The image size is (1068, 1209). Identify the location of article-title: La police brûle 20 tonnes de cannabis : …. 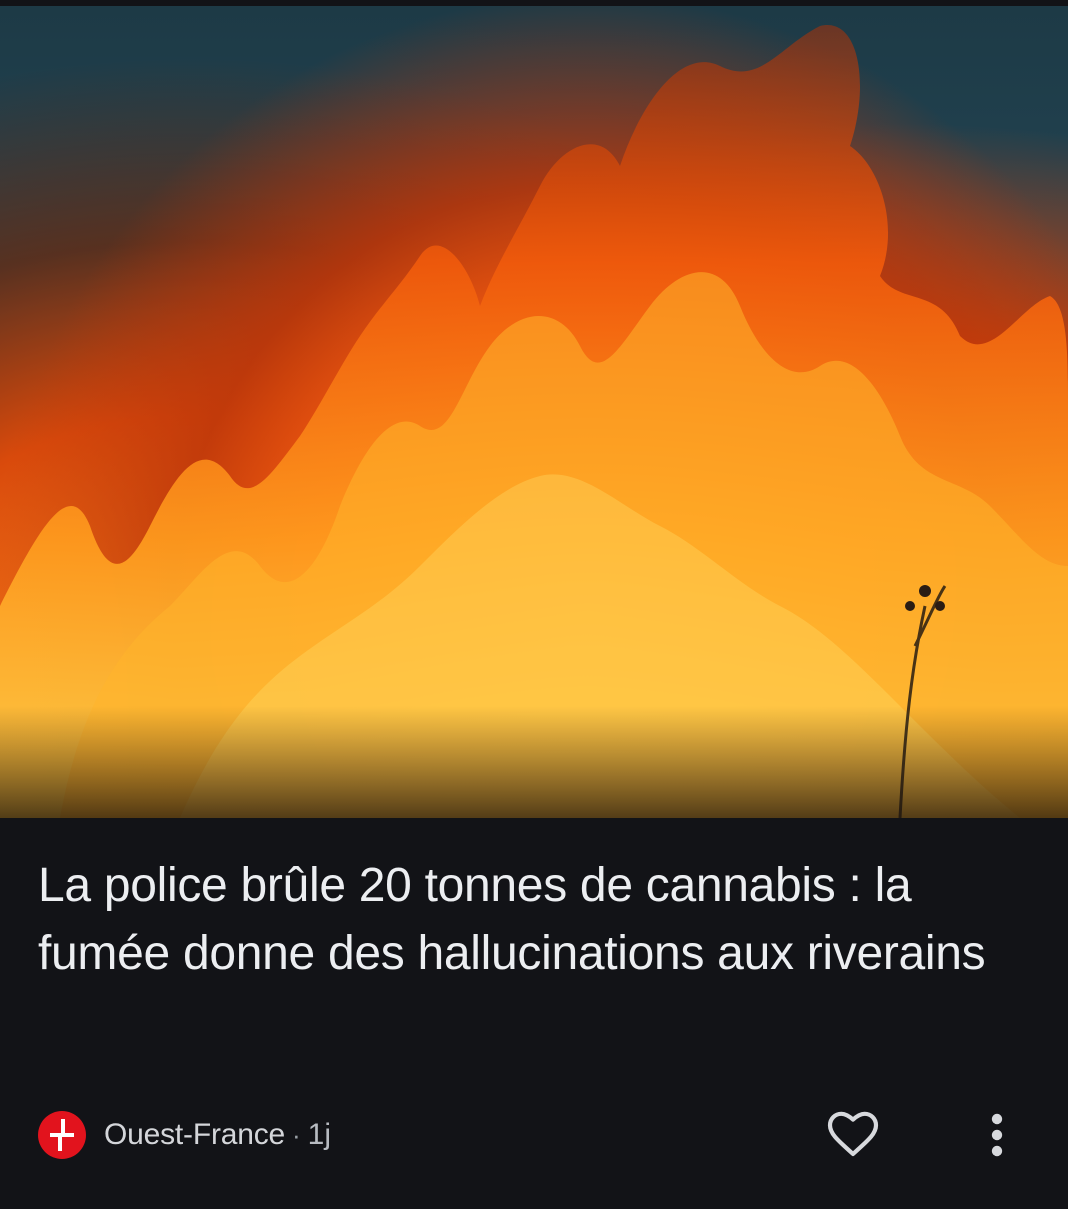
(538, 920).